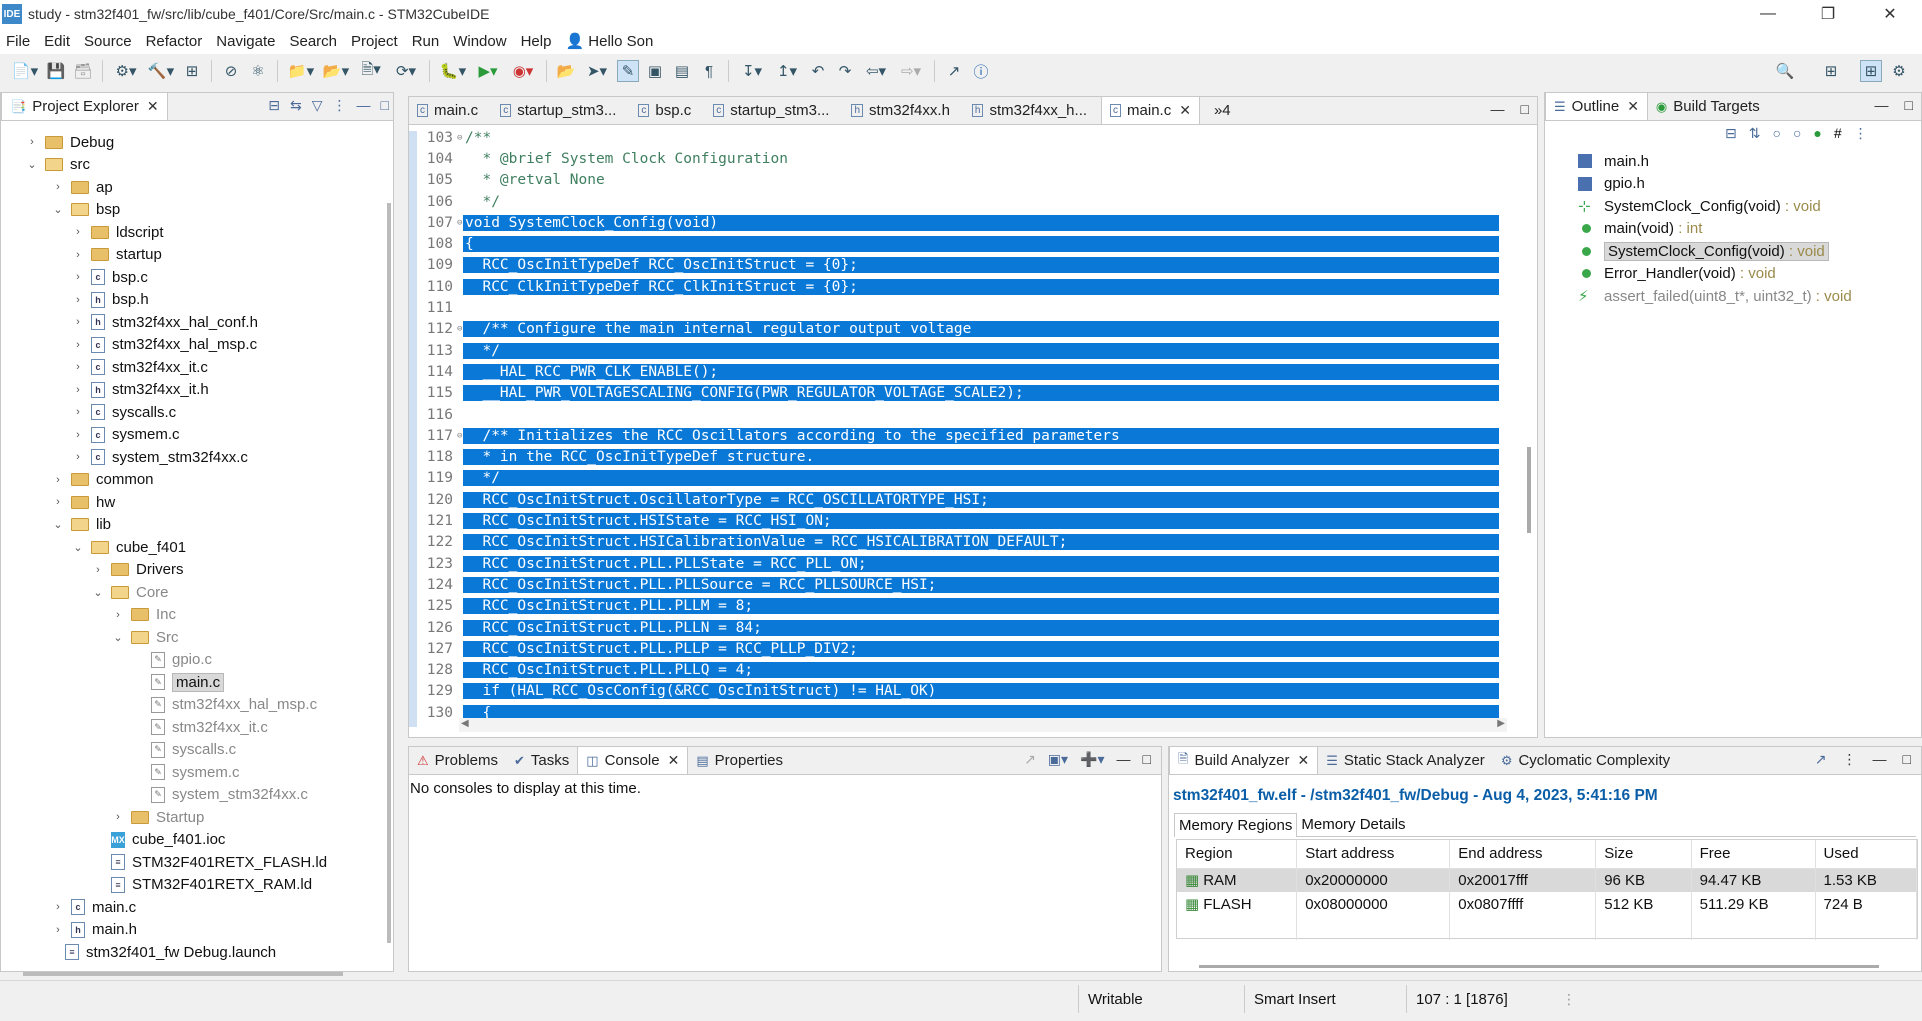 The image size is (1922, 1021). What do you see at coordinates (954, 244) in the screenshot?
I see `code-line: 108{` at bounding box center [954, 244].